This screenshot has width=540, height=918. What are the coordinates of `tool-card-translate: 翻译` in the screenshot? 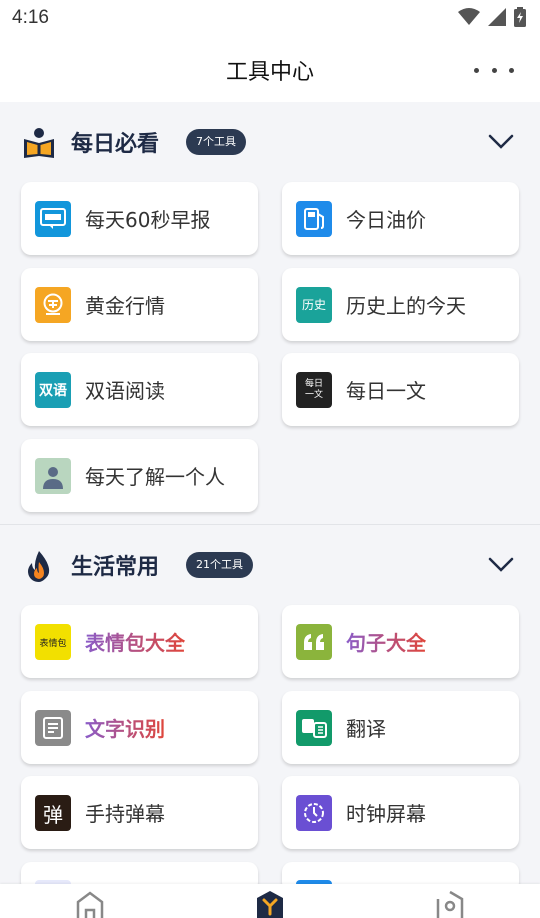 It's located at (400, 727).